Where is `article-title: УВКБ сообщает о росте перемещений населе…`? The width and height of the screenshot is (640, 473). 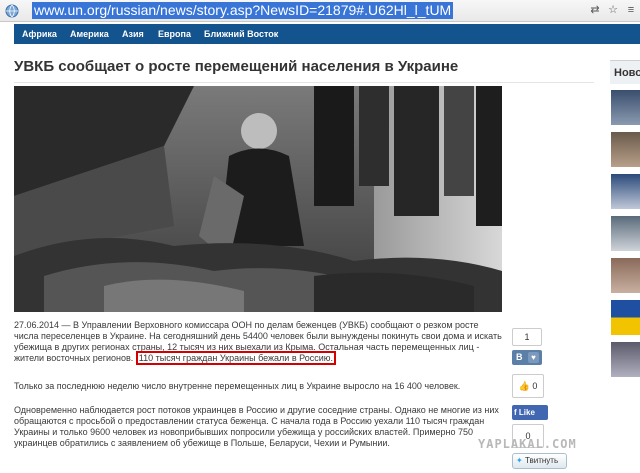 article-title: УВКБ сообщает о росте перемещений населе… is located at coordinates (236, 66).